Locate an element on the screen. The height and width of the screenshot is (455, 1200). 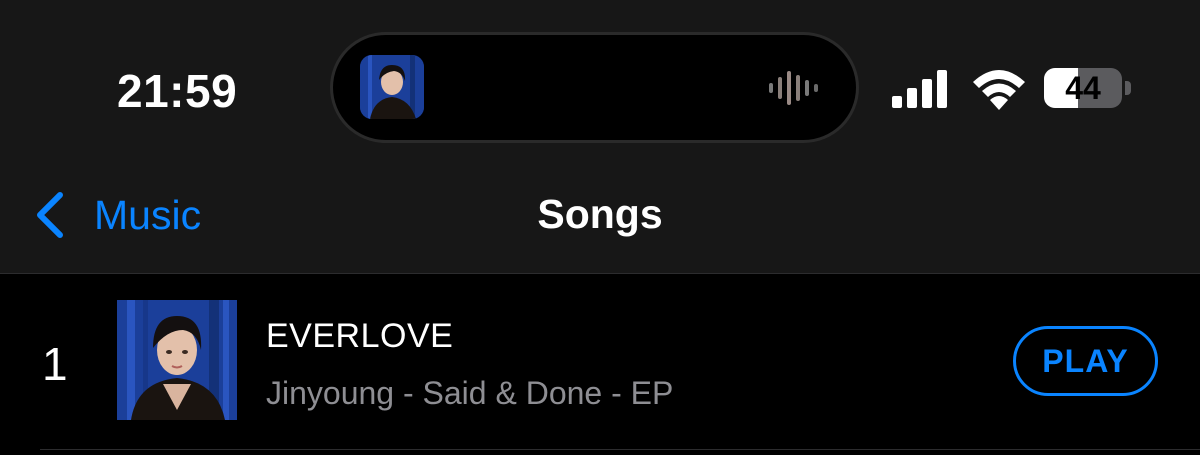
status-time: 21:59 is located at coordinates (177, 91).